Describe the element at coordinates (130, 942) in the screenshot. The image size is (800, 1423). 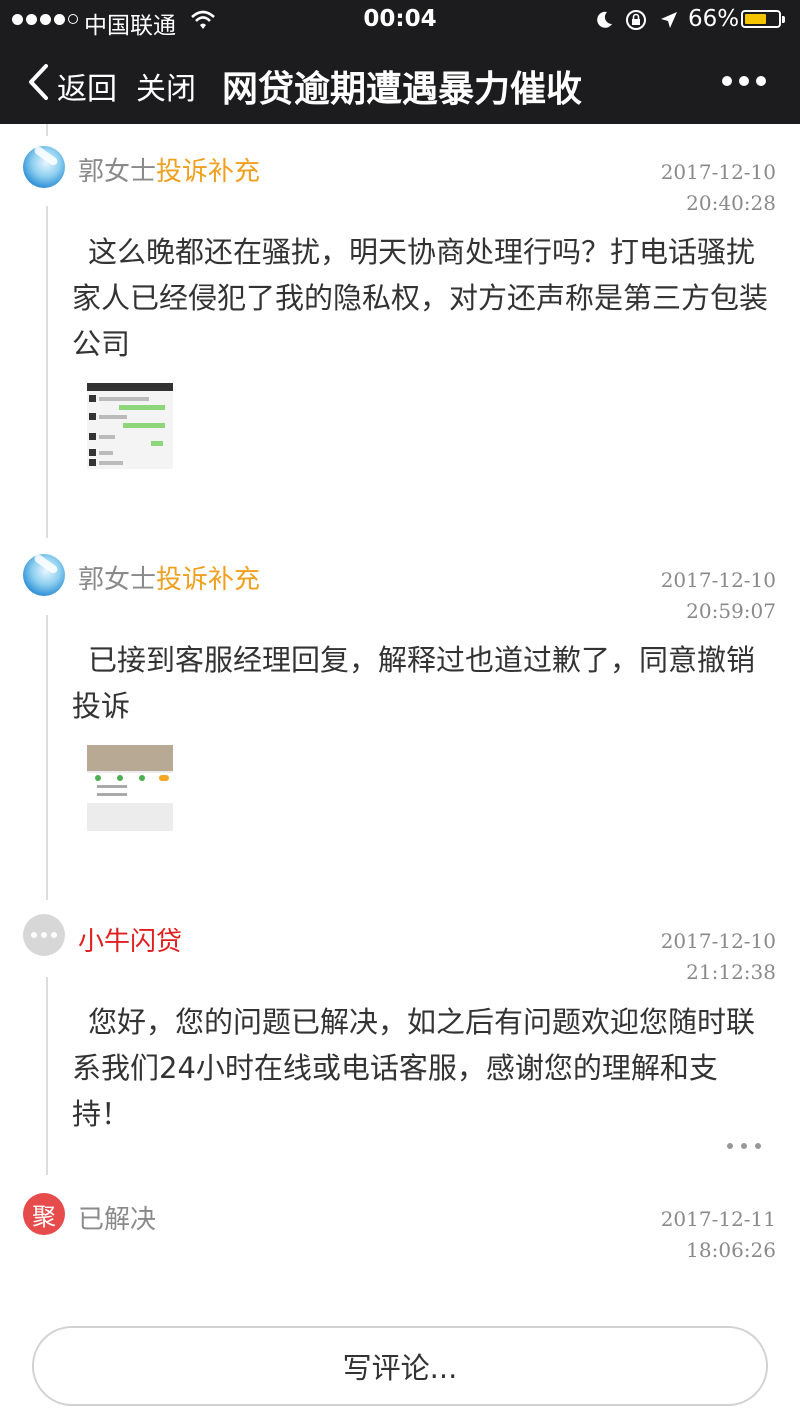
I see `entry-author: 小牛闪贷` at that location.